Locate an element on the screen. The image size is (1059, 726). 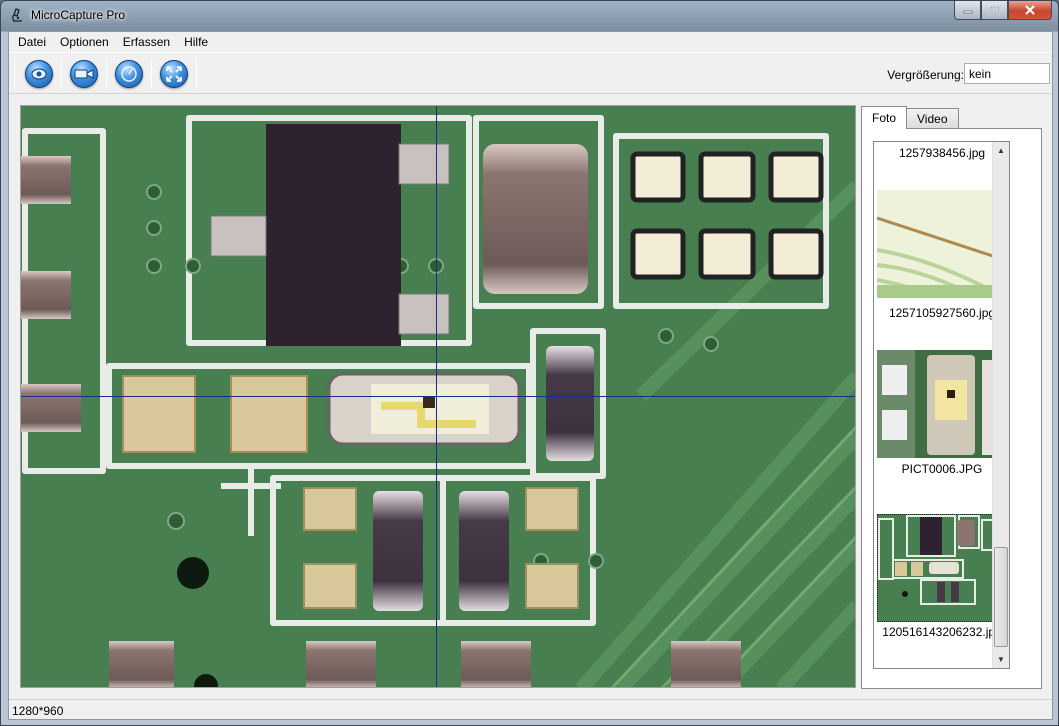
photo-capture-icon is located at coordinates (39, 74).